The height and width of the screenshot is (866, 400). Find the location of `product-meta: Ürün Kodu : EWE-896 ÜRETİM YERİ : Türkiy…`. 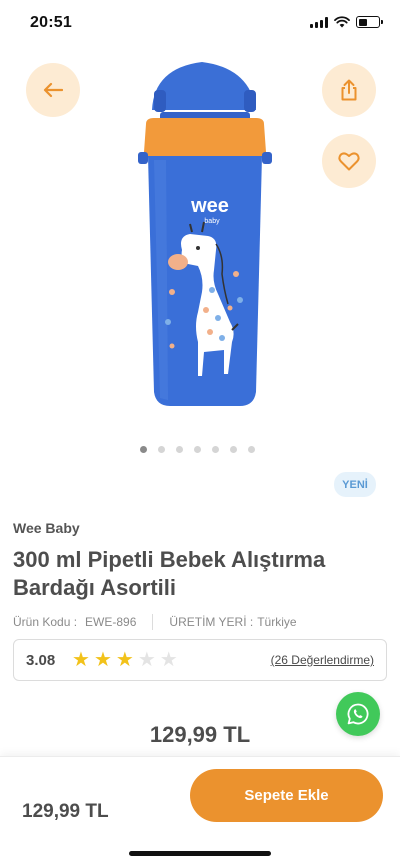

product-meta: Ürün Kodu : EWE-896 ÜRETİM YERİ : Türkiy… is located at coordinates (155, 622).